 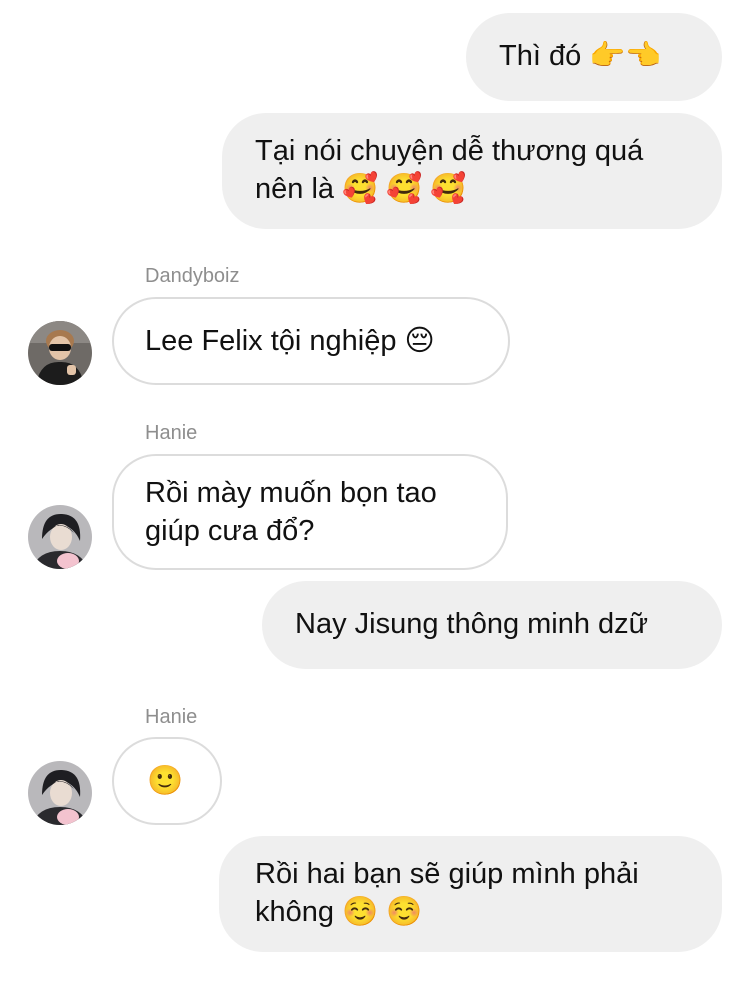 What do you see at coordinates (580, 56) in the screenshot?
I see `message-text: Thì đó 👉👈` at bounding box center [580, 56].